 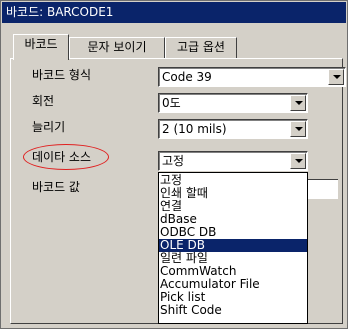 I want to click on tab-advanced-options: 고급 옵션, so click(x=201, y=47).